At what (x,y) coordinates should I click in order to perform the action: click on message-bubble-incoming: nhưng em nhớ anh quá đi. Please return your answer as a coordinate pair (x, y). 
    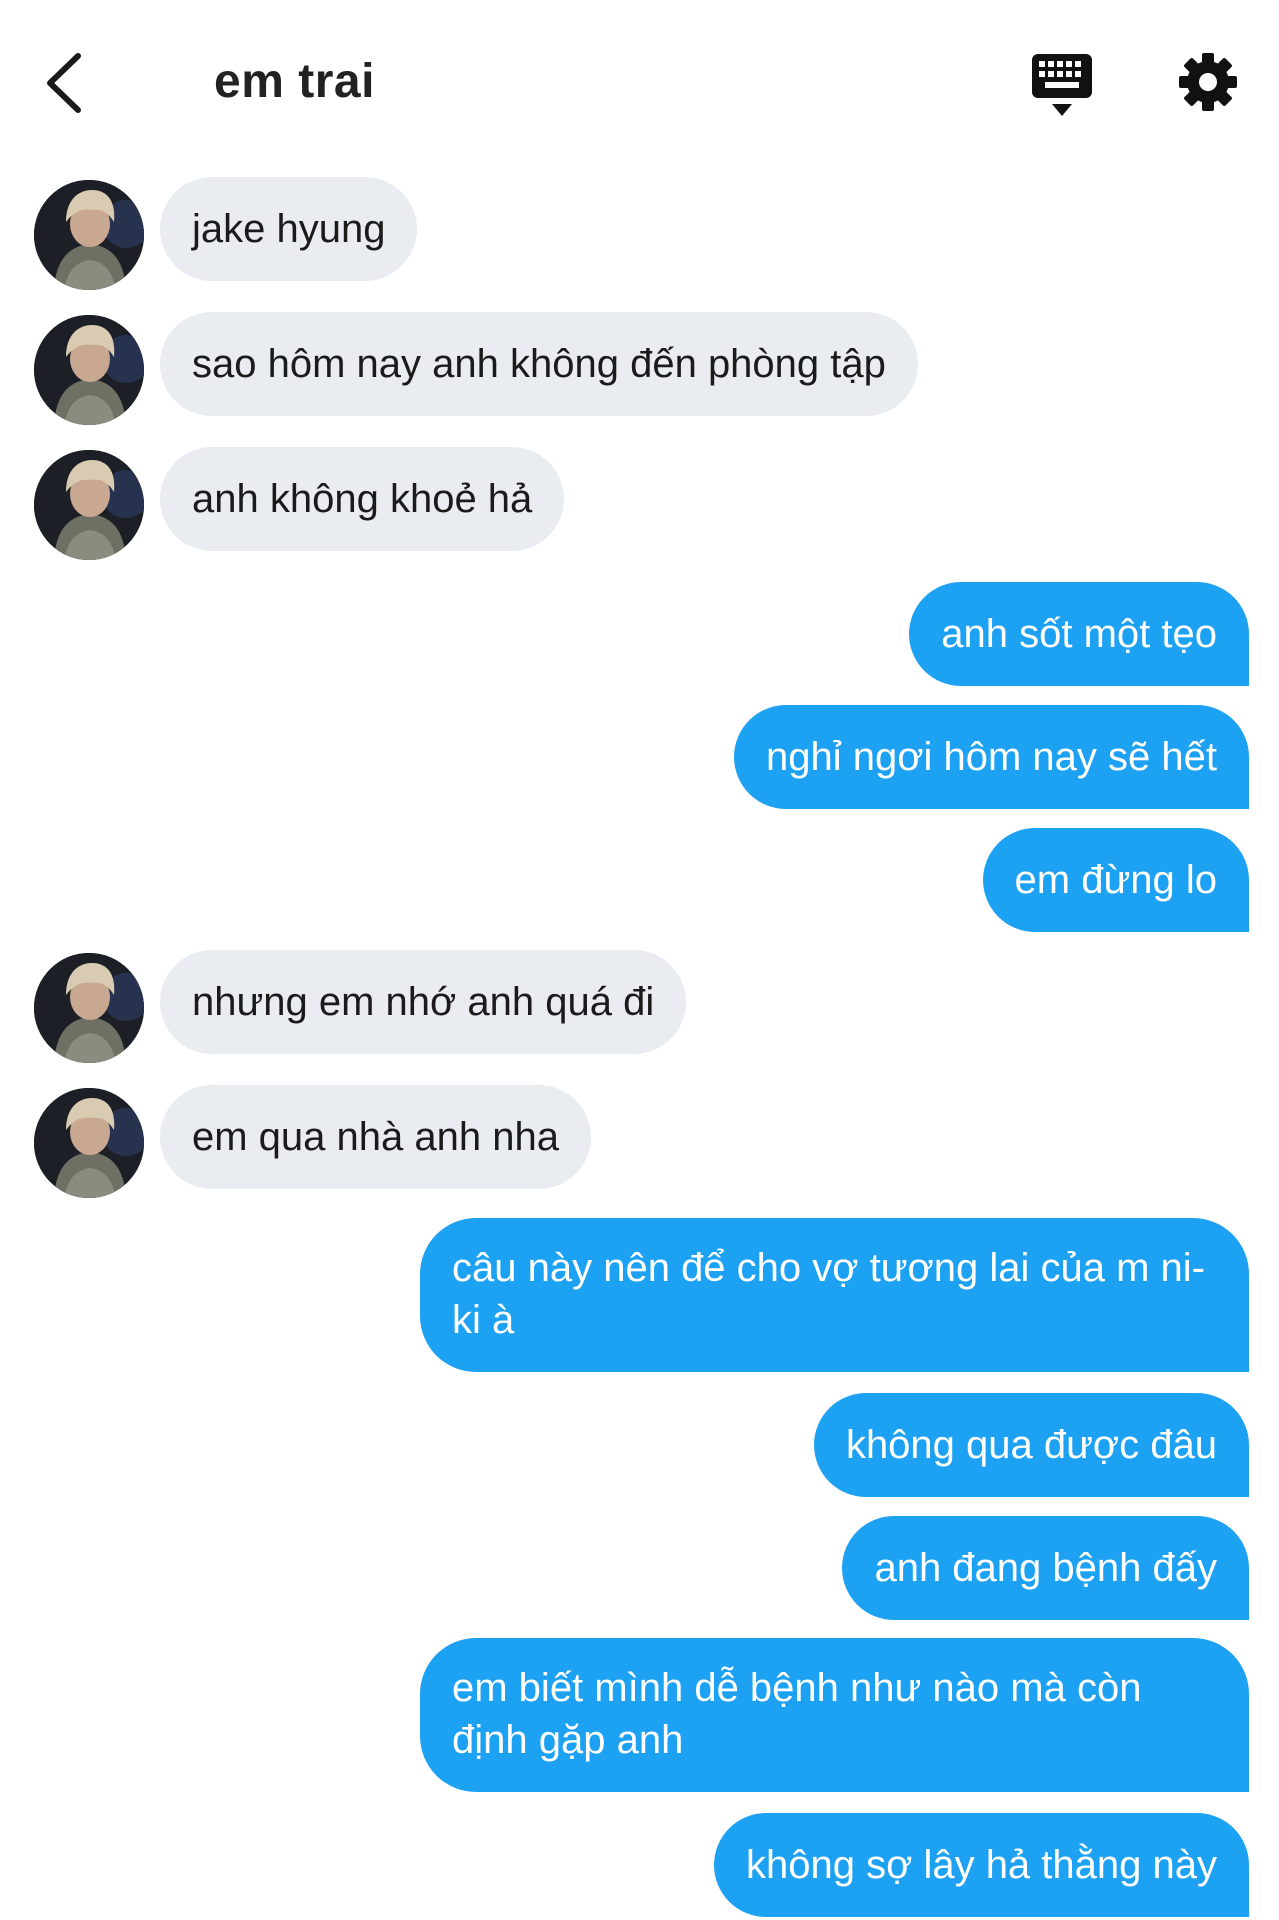
    Looking at the image, I should click on (423, 1002).